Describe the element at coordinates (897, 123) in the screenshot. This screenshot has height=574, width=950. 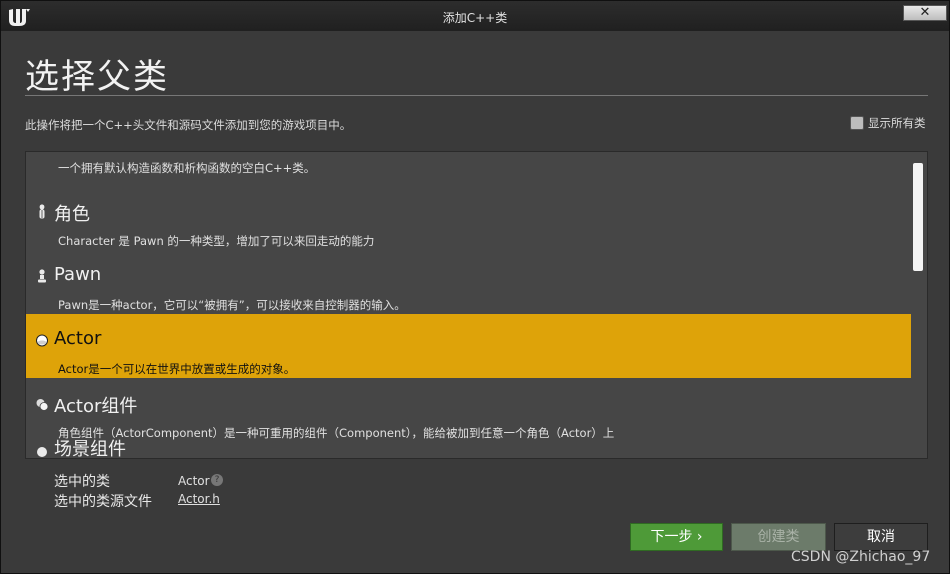
I see `show-all-classes-label: 显示所有类` at that location.